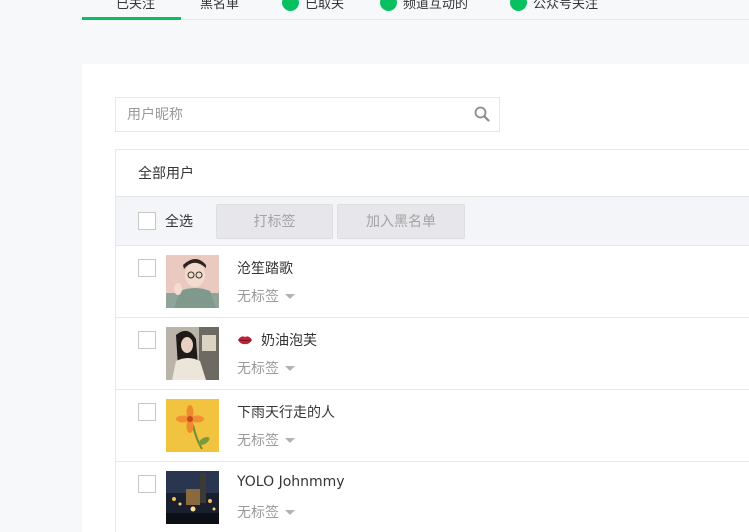 The height and width of the screenshot is (532, 749). I want to click on list-toolbar: 全选 打标签 加入黑名单, so click(432, 221).